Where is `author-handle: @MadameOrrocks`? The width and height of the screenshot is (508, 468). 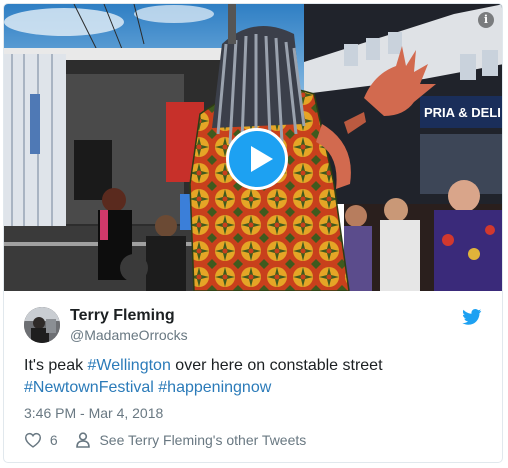 author-handle: @MadameOrrocks is located at coordinates (129, 335).